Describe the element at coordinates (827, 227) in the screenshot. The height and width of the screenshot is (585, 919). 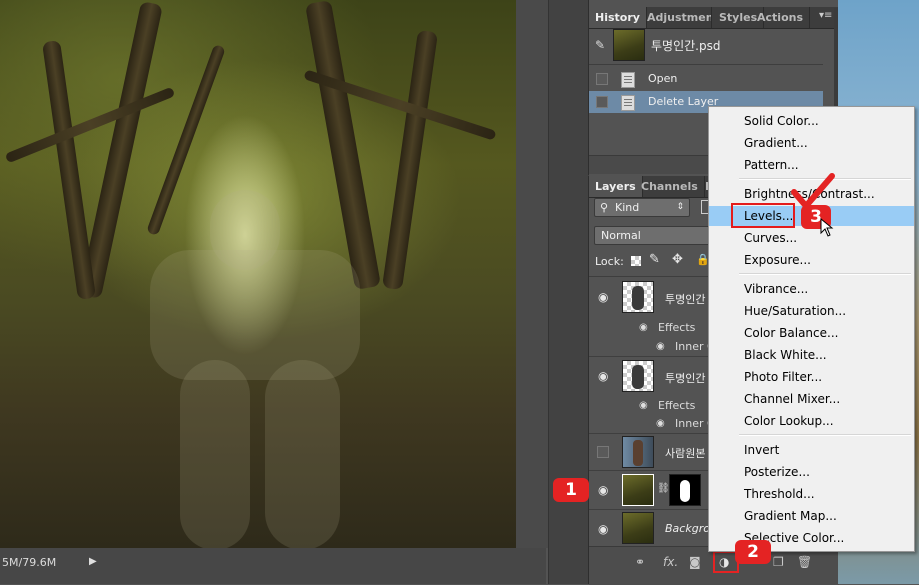
I see `mouse-cursor-icon` at that location.